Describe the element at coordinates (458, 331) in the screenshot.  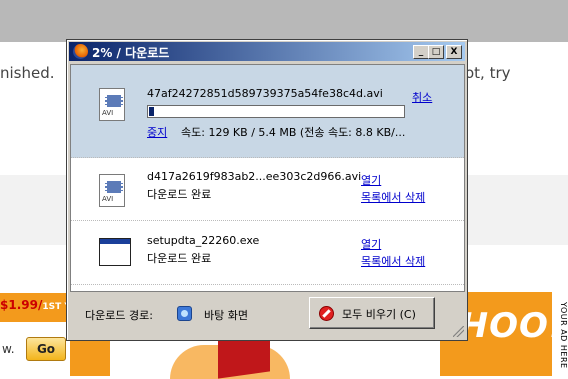
I see `resize-grip-icon` at that location.